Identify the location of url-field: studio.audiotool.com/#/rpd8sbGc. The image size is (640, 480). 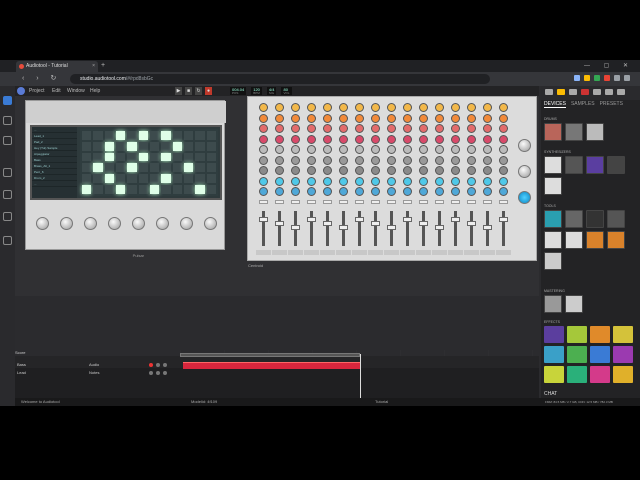
(280, 79).